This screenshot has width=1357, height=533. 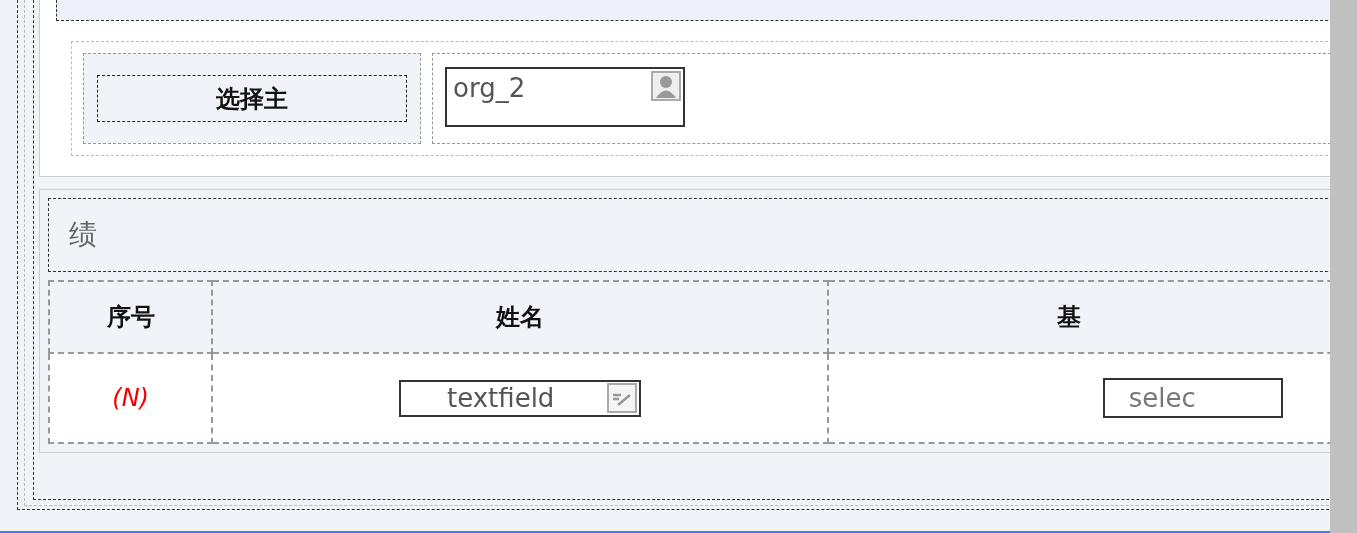 What do you see at coordinates (130, 398) in the screenshot?
I see `row-index: (N)` at bounding box center [130, 398].